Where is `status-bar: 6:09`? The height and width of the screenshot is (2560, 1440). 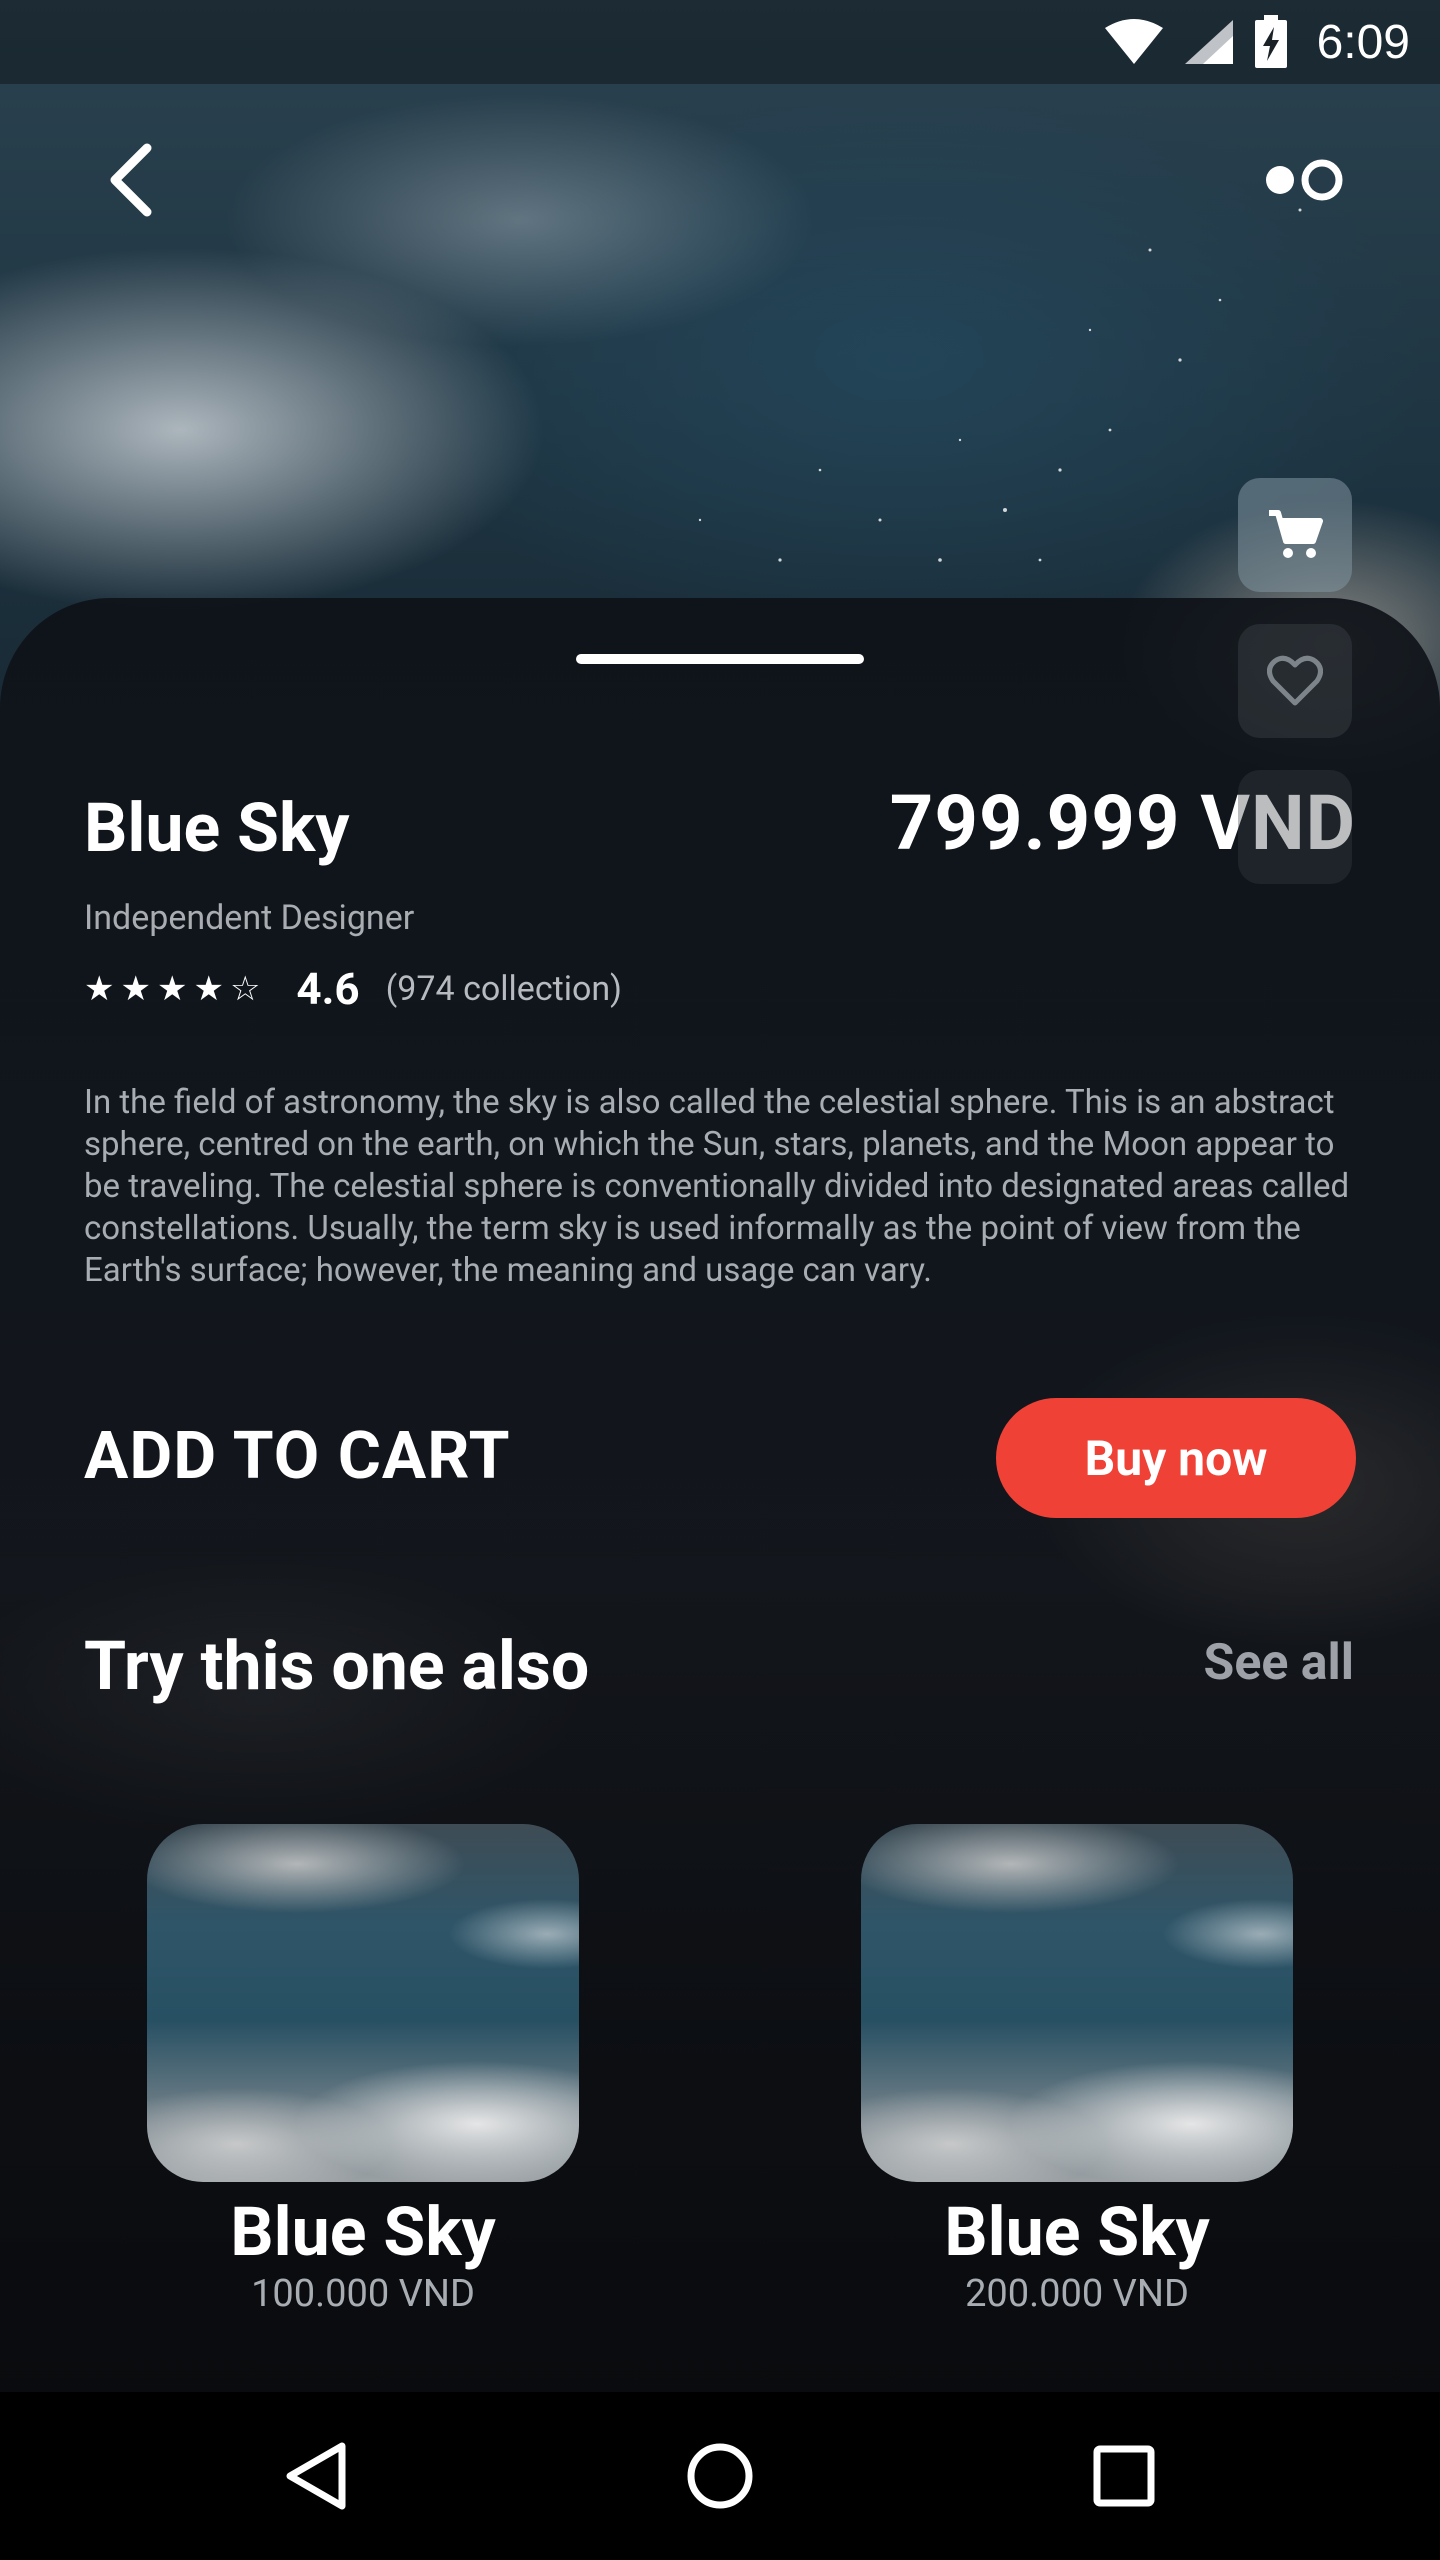 status-bar: 6:09 is located at coordinates (720, 42).